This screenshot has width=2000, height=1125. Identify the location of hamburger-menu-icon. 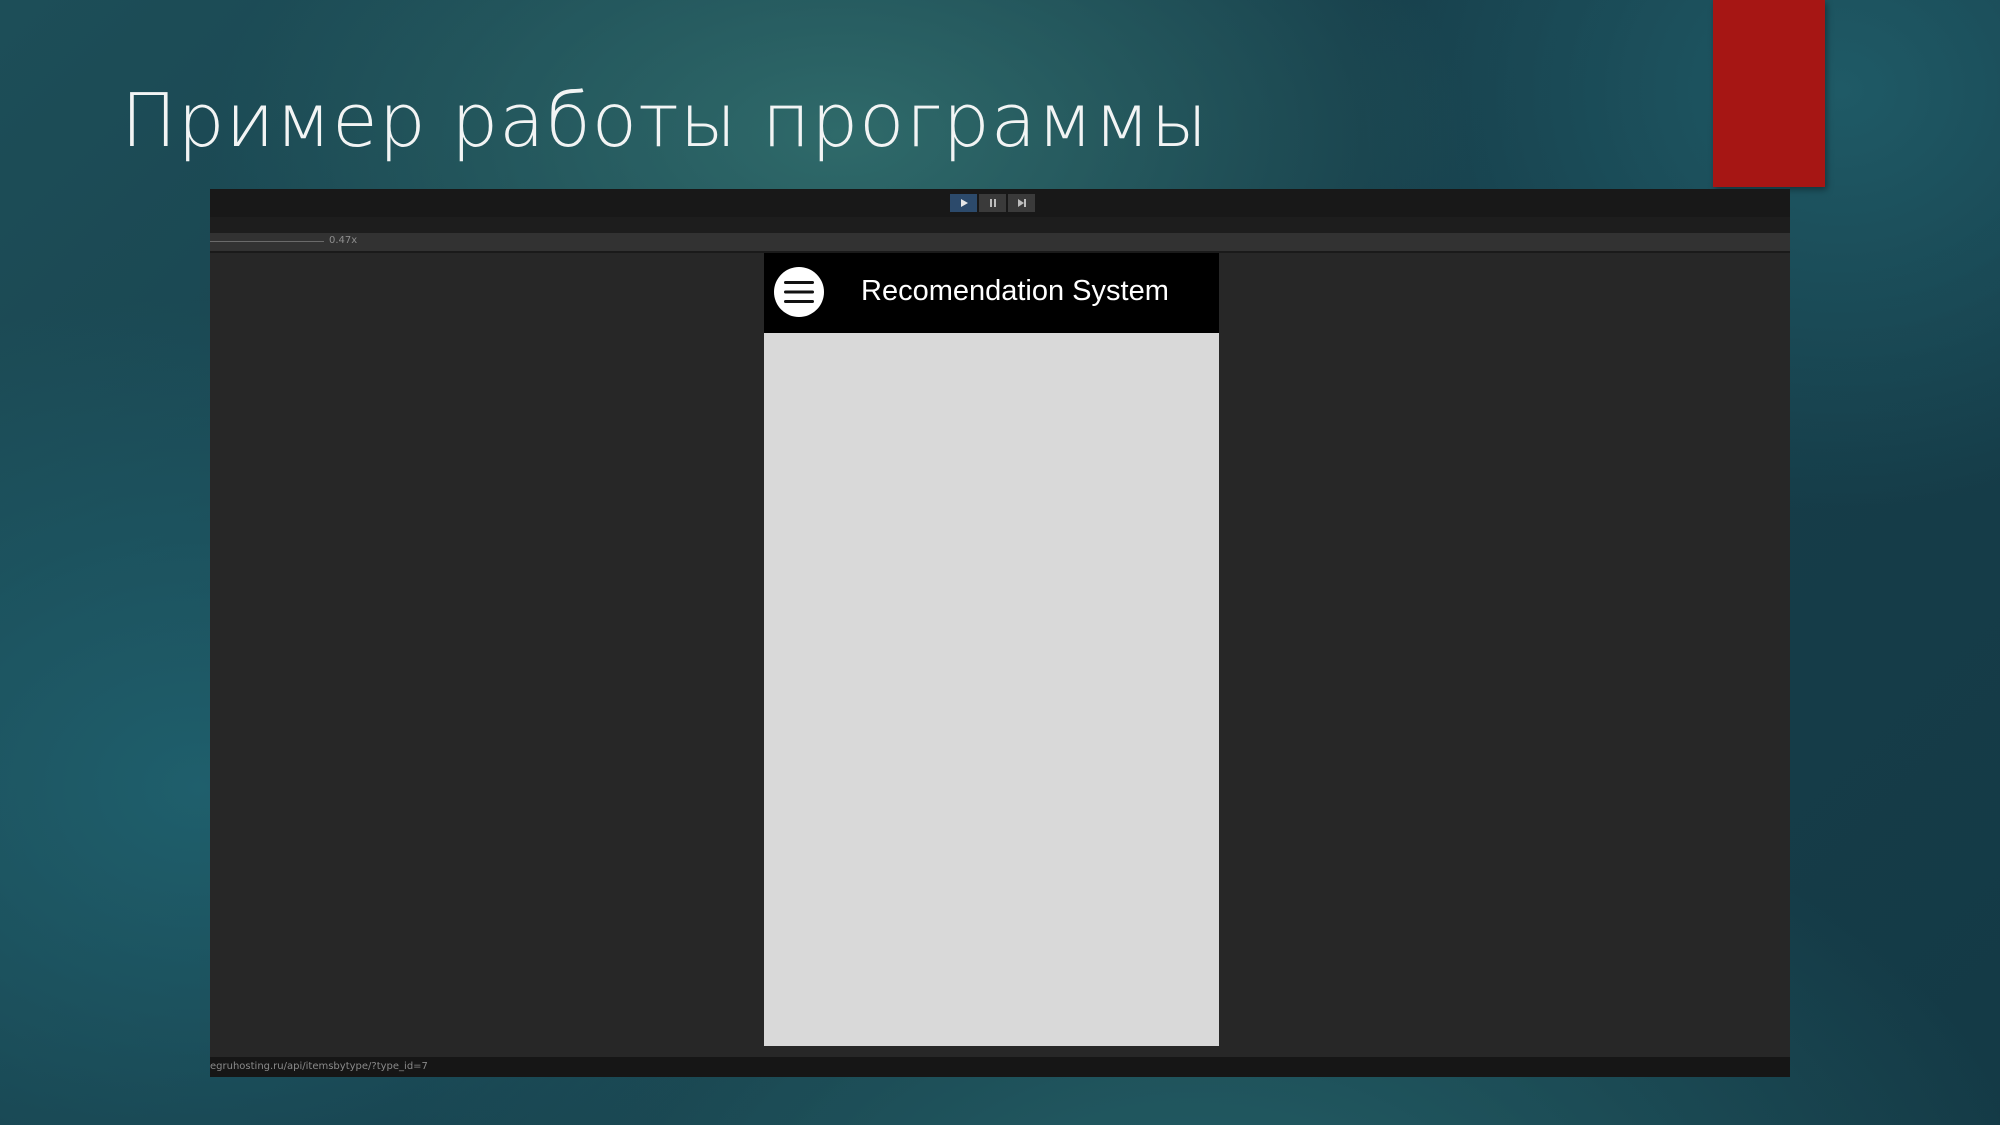
(799, 292).